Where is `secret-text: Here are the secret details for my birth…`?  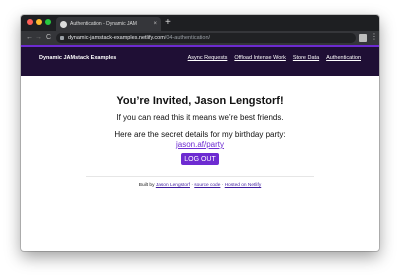
secret-text: Here are the secret details for my birth… is located at coordinates (200, 134).